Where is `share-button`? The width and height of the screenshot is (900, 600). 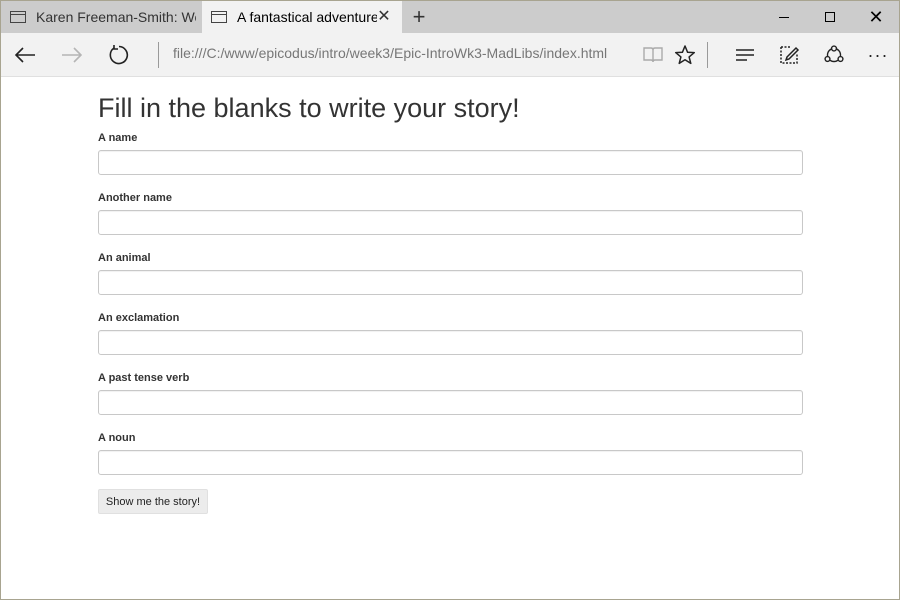 share-button is located at coordinates (834, 55).